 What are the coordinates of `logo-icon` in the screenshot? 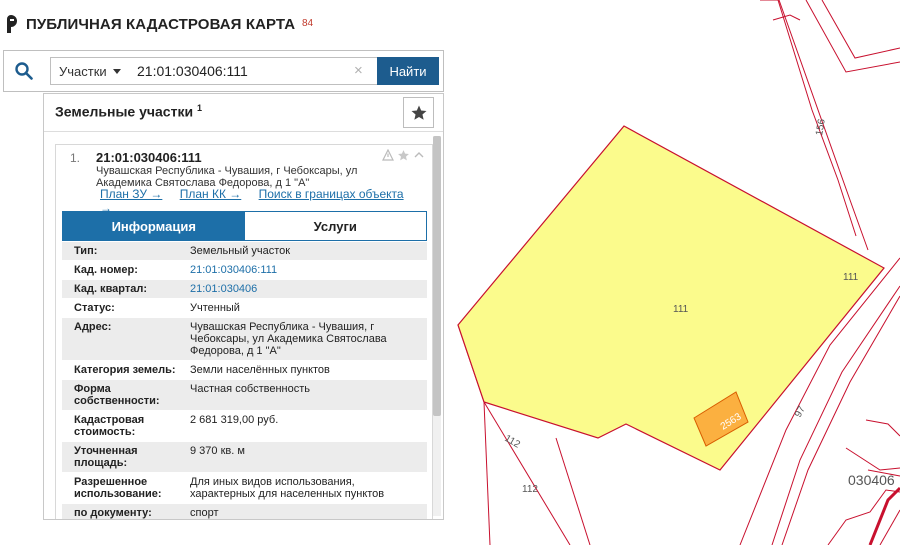 It's located at (11, 24).